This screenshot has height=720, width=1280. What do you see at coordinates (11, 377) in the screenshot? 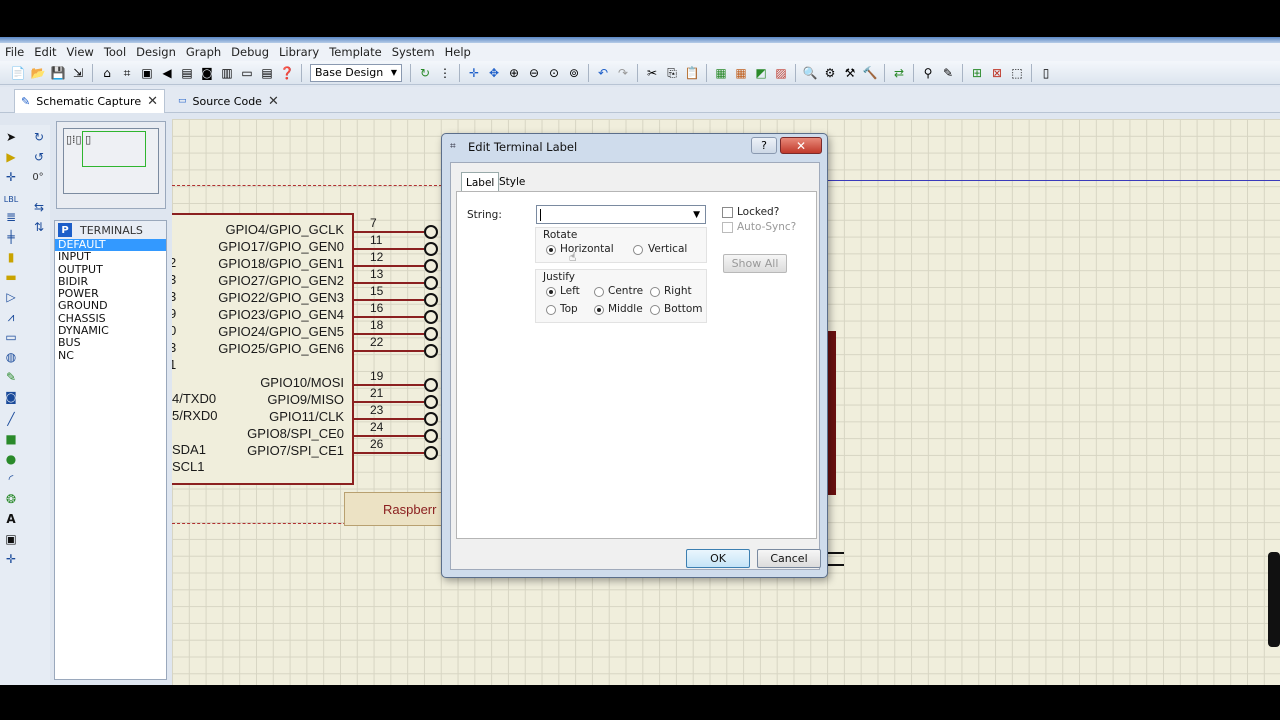
I see `voltage-probe-icon: ✎` at bounding box center [11, 377].